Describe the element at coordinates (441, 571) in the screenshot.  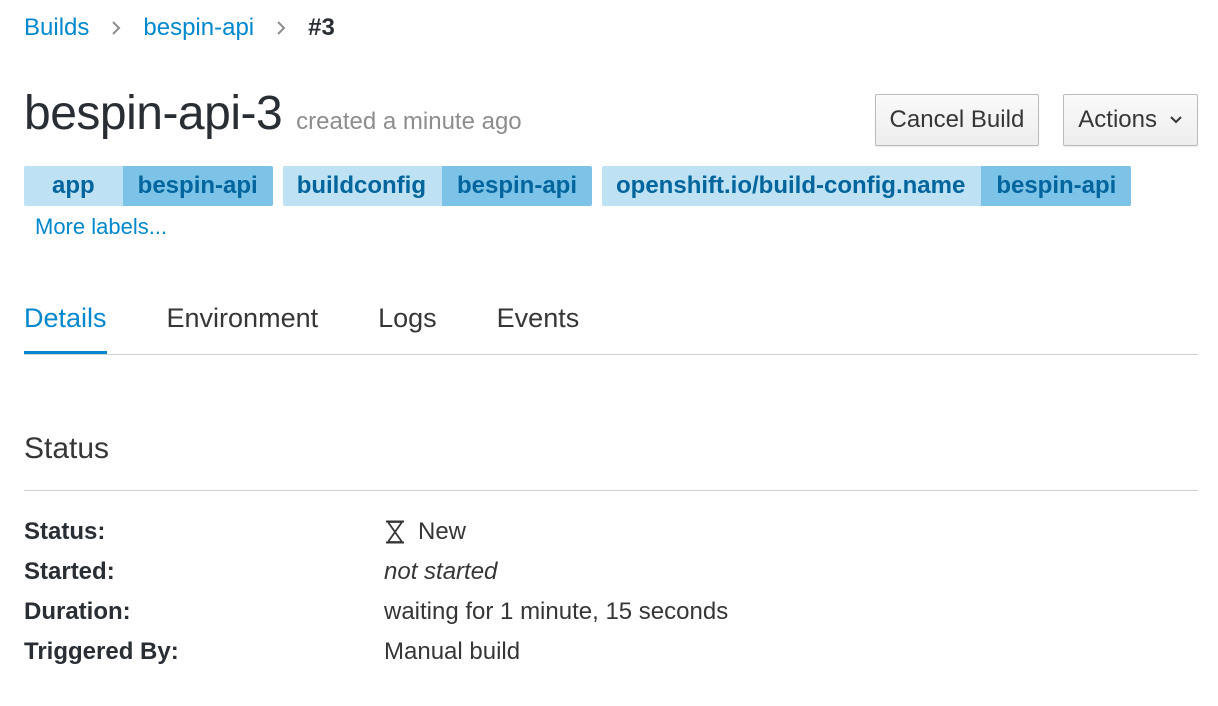
I see `started-value: not started` at that location.